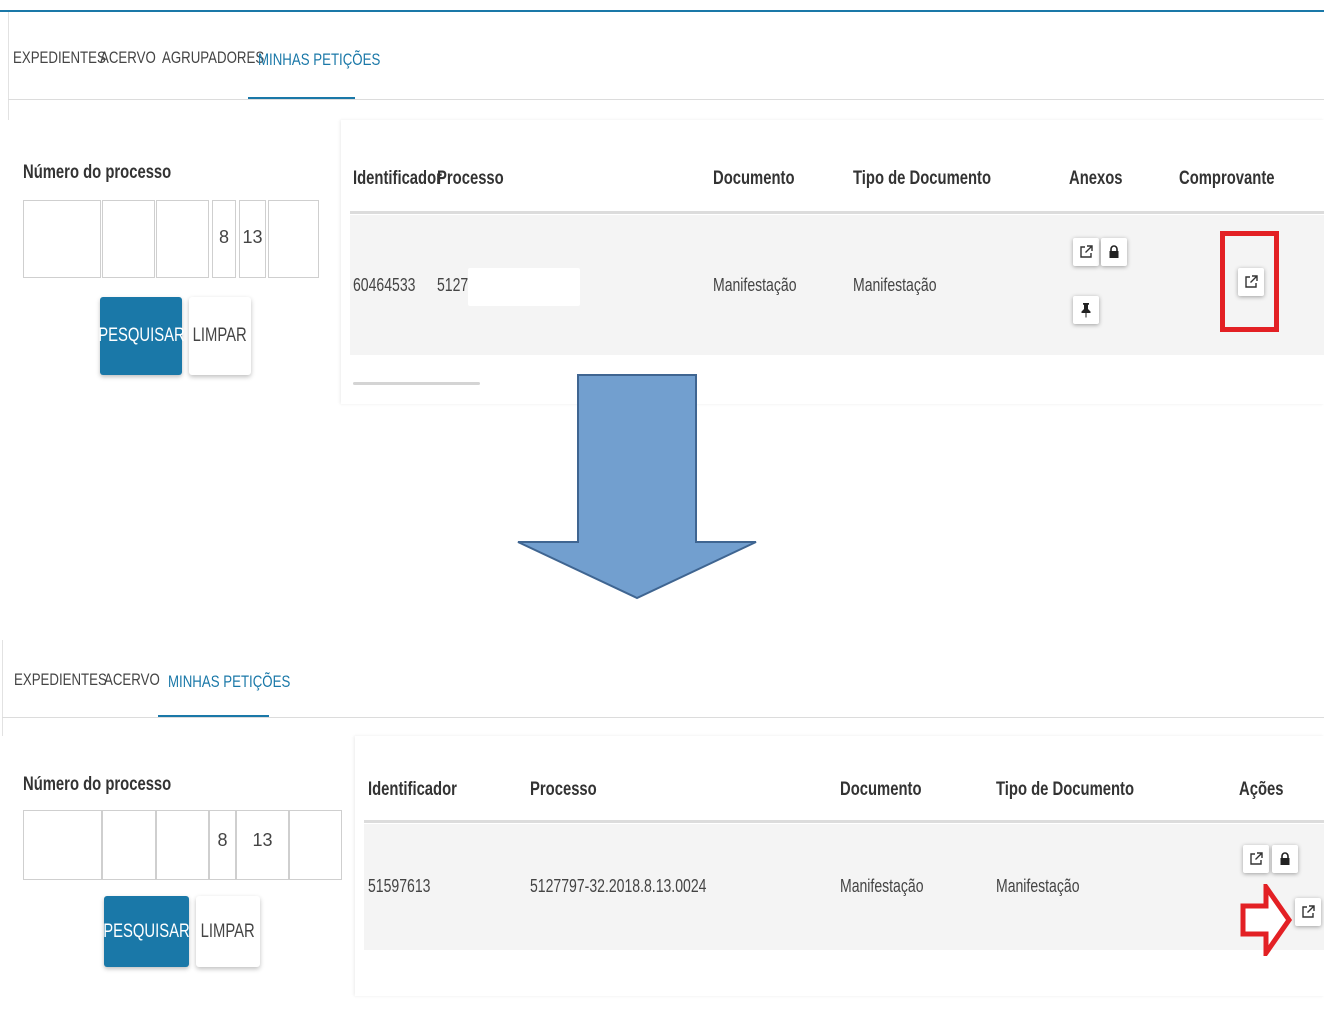 The width and height of the screenshot is (1324, 1024). What do you see at coordinates (637, 487) in the screenshot?
I see `down-arrow-icon` at bounding box center [637, 487].